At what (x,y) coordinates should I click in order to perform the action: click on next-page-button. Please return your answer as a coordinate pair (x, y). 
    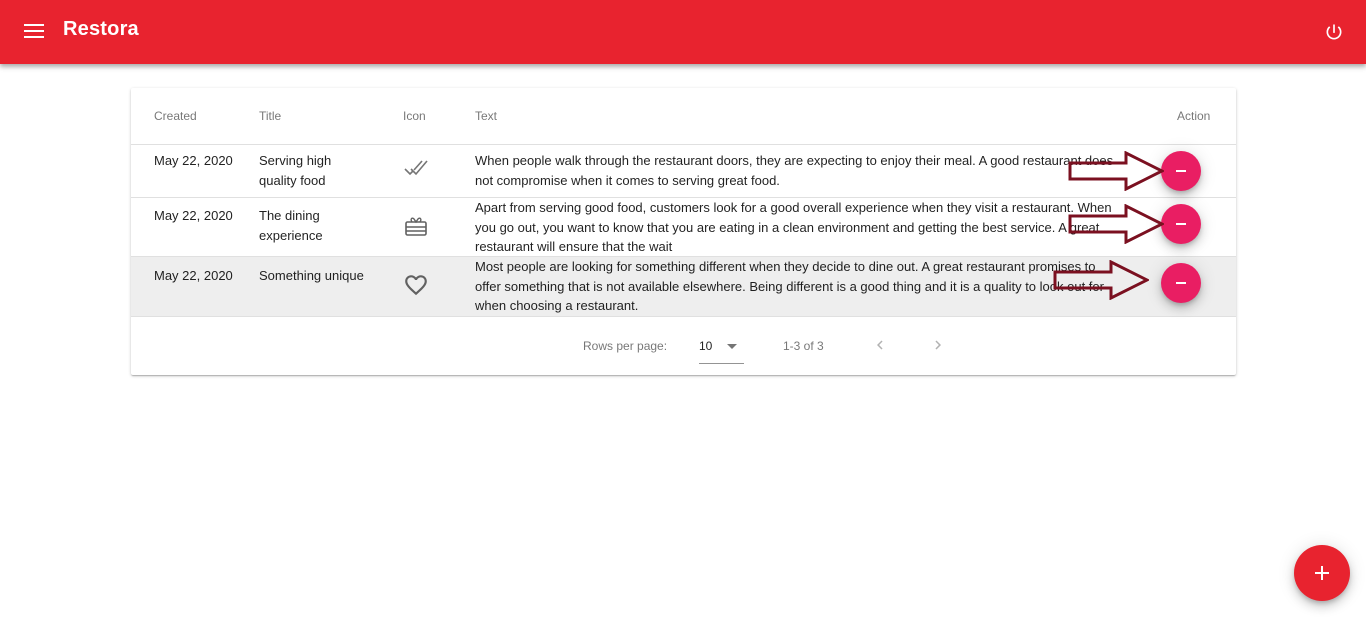
    Looking at the image, I should click on (938, 345).